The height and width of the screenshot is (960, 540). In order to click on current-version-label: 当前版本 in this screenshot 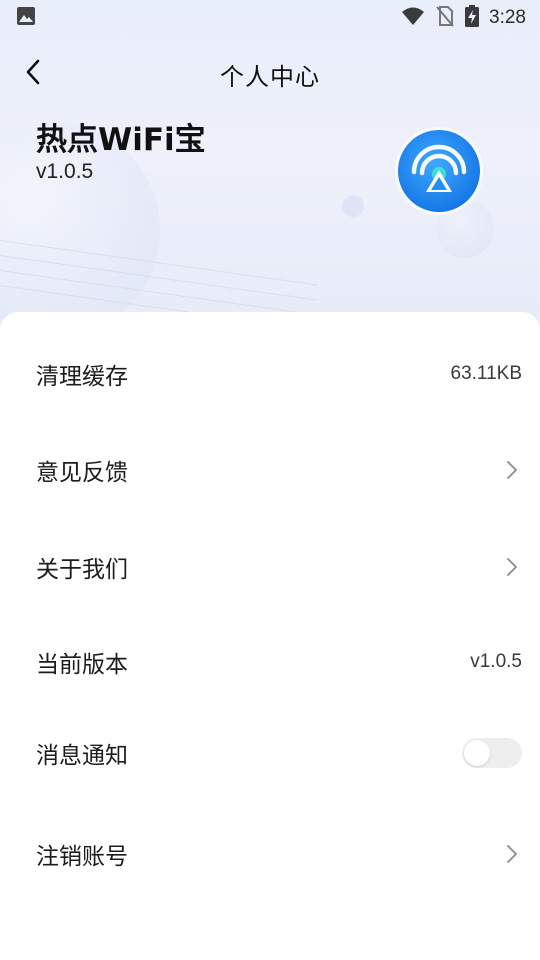, I will do `click(82, 665)`.